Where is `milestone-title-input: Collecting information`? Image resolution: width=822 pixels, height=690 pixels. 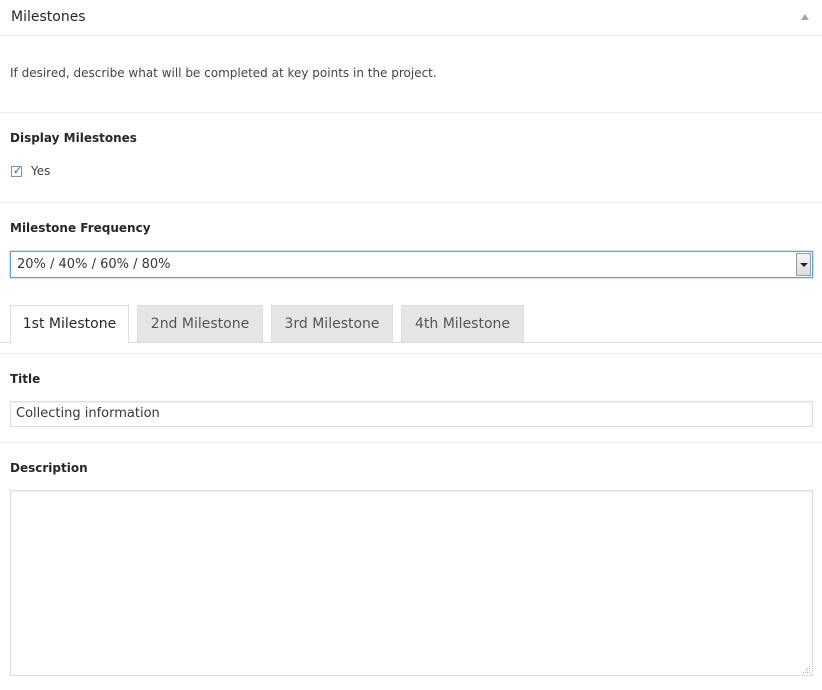 milestone-title-input: Collecting information is located at coordinates (411, 414).